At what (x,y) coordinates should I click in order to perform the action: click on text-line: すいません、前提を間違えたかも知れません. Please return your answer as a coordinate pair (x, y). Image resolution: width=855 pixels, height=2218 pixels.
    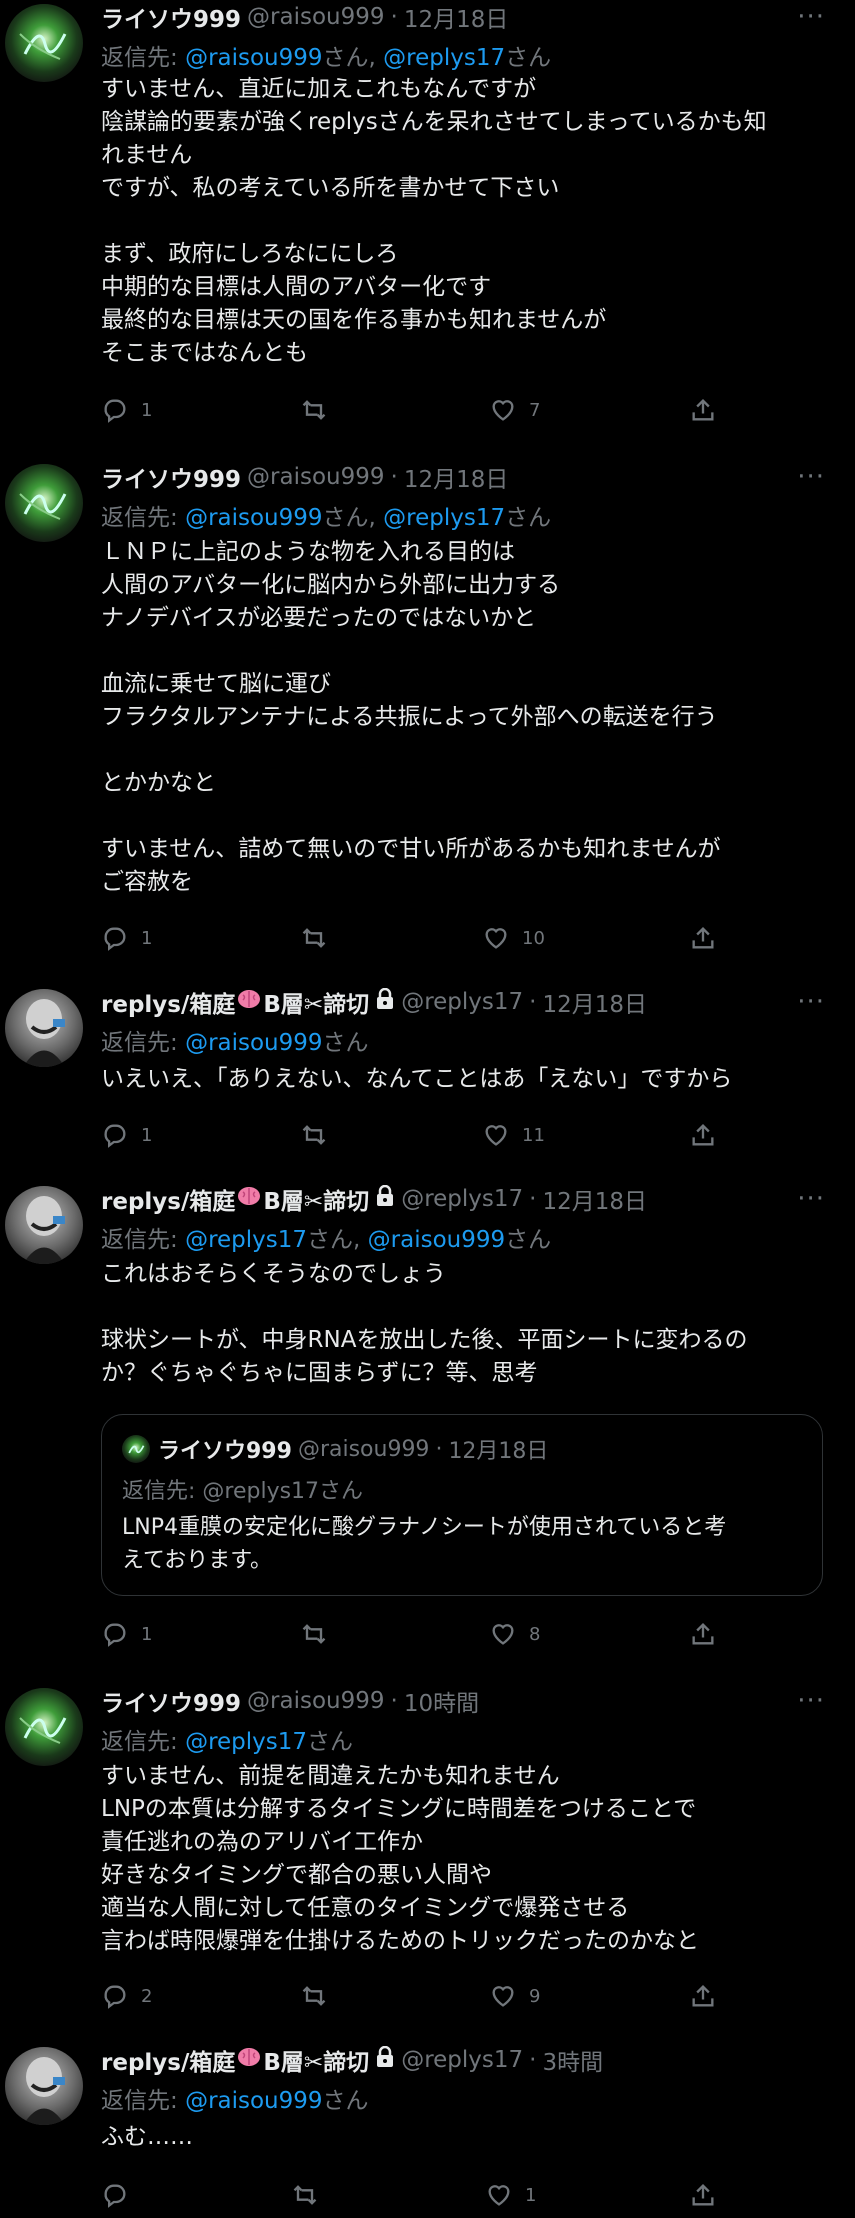
    Looking at the image, I should click on (330, 1776).